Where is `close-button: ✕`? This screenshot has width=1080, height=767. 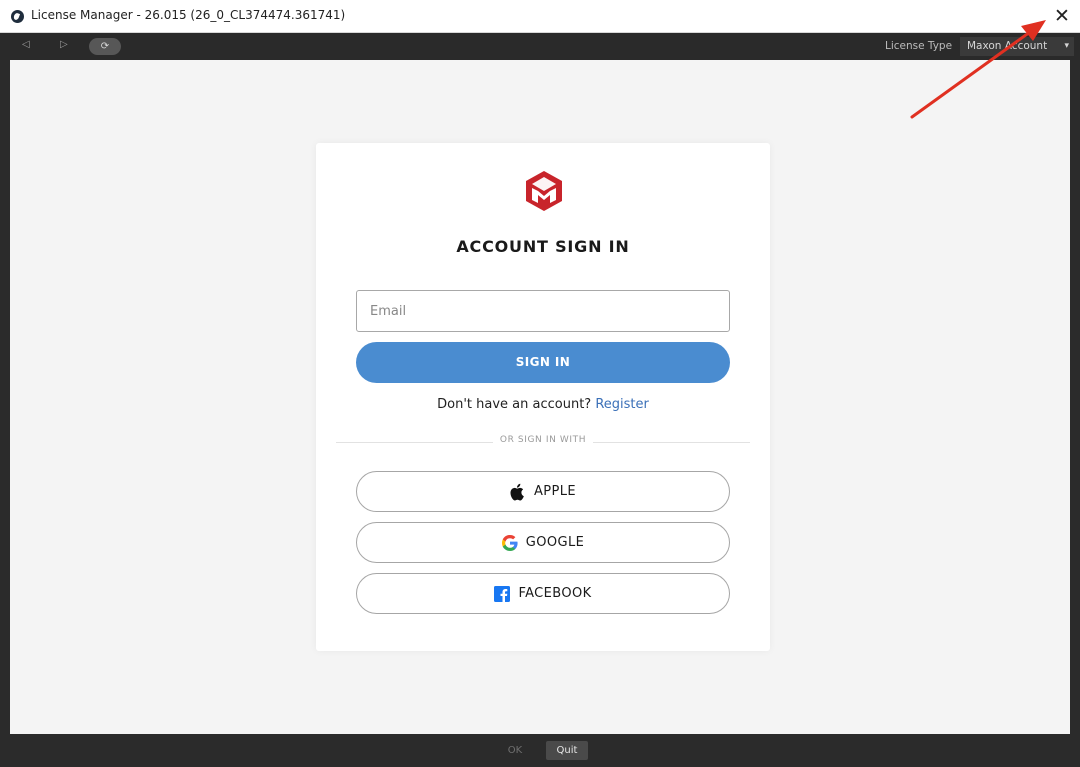
close-button: ✕ is located at coordinates (1062, 16).